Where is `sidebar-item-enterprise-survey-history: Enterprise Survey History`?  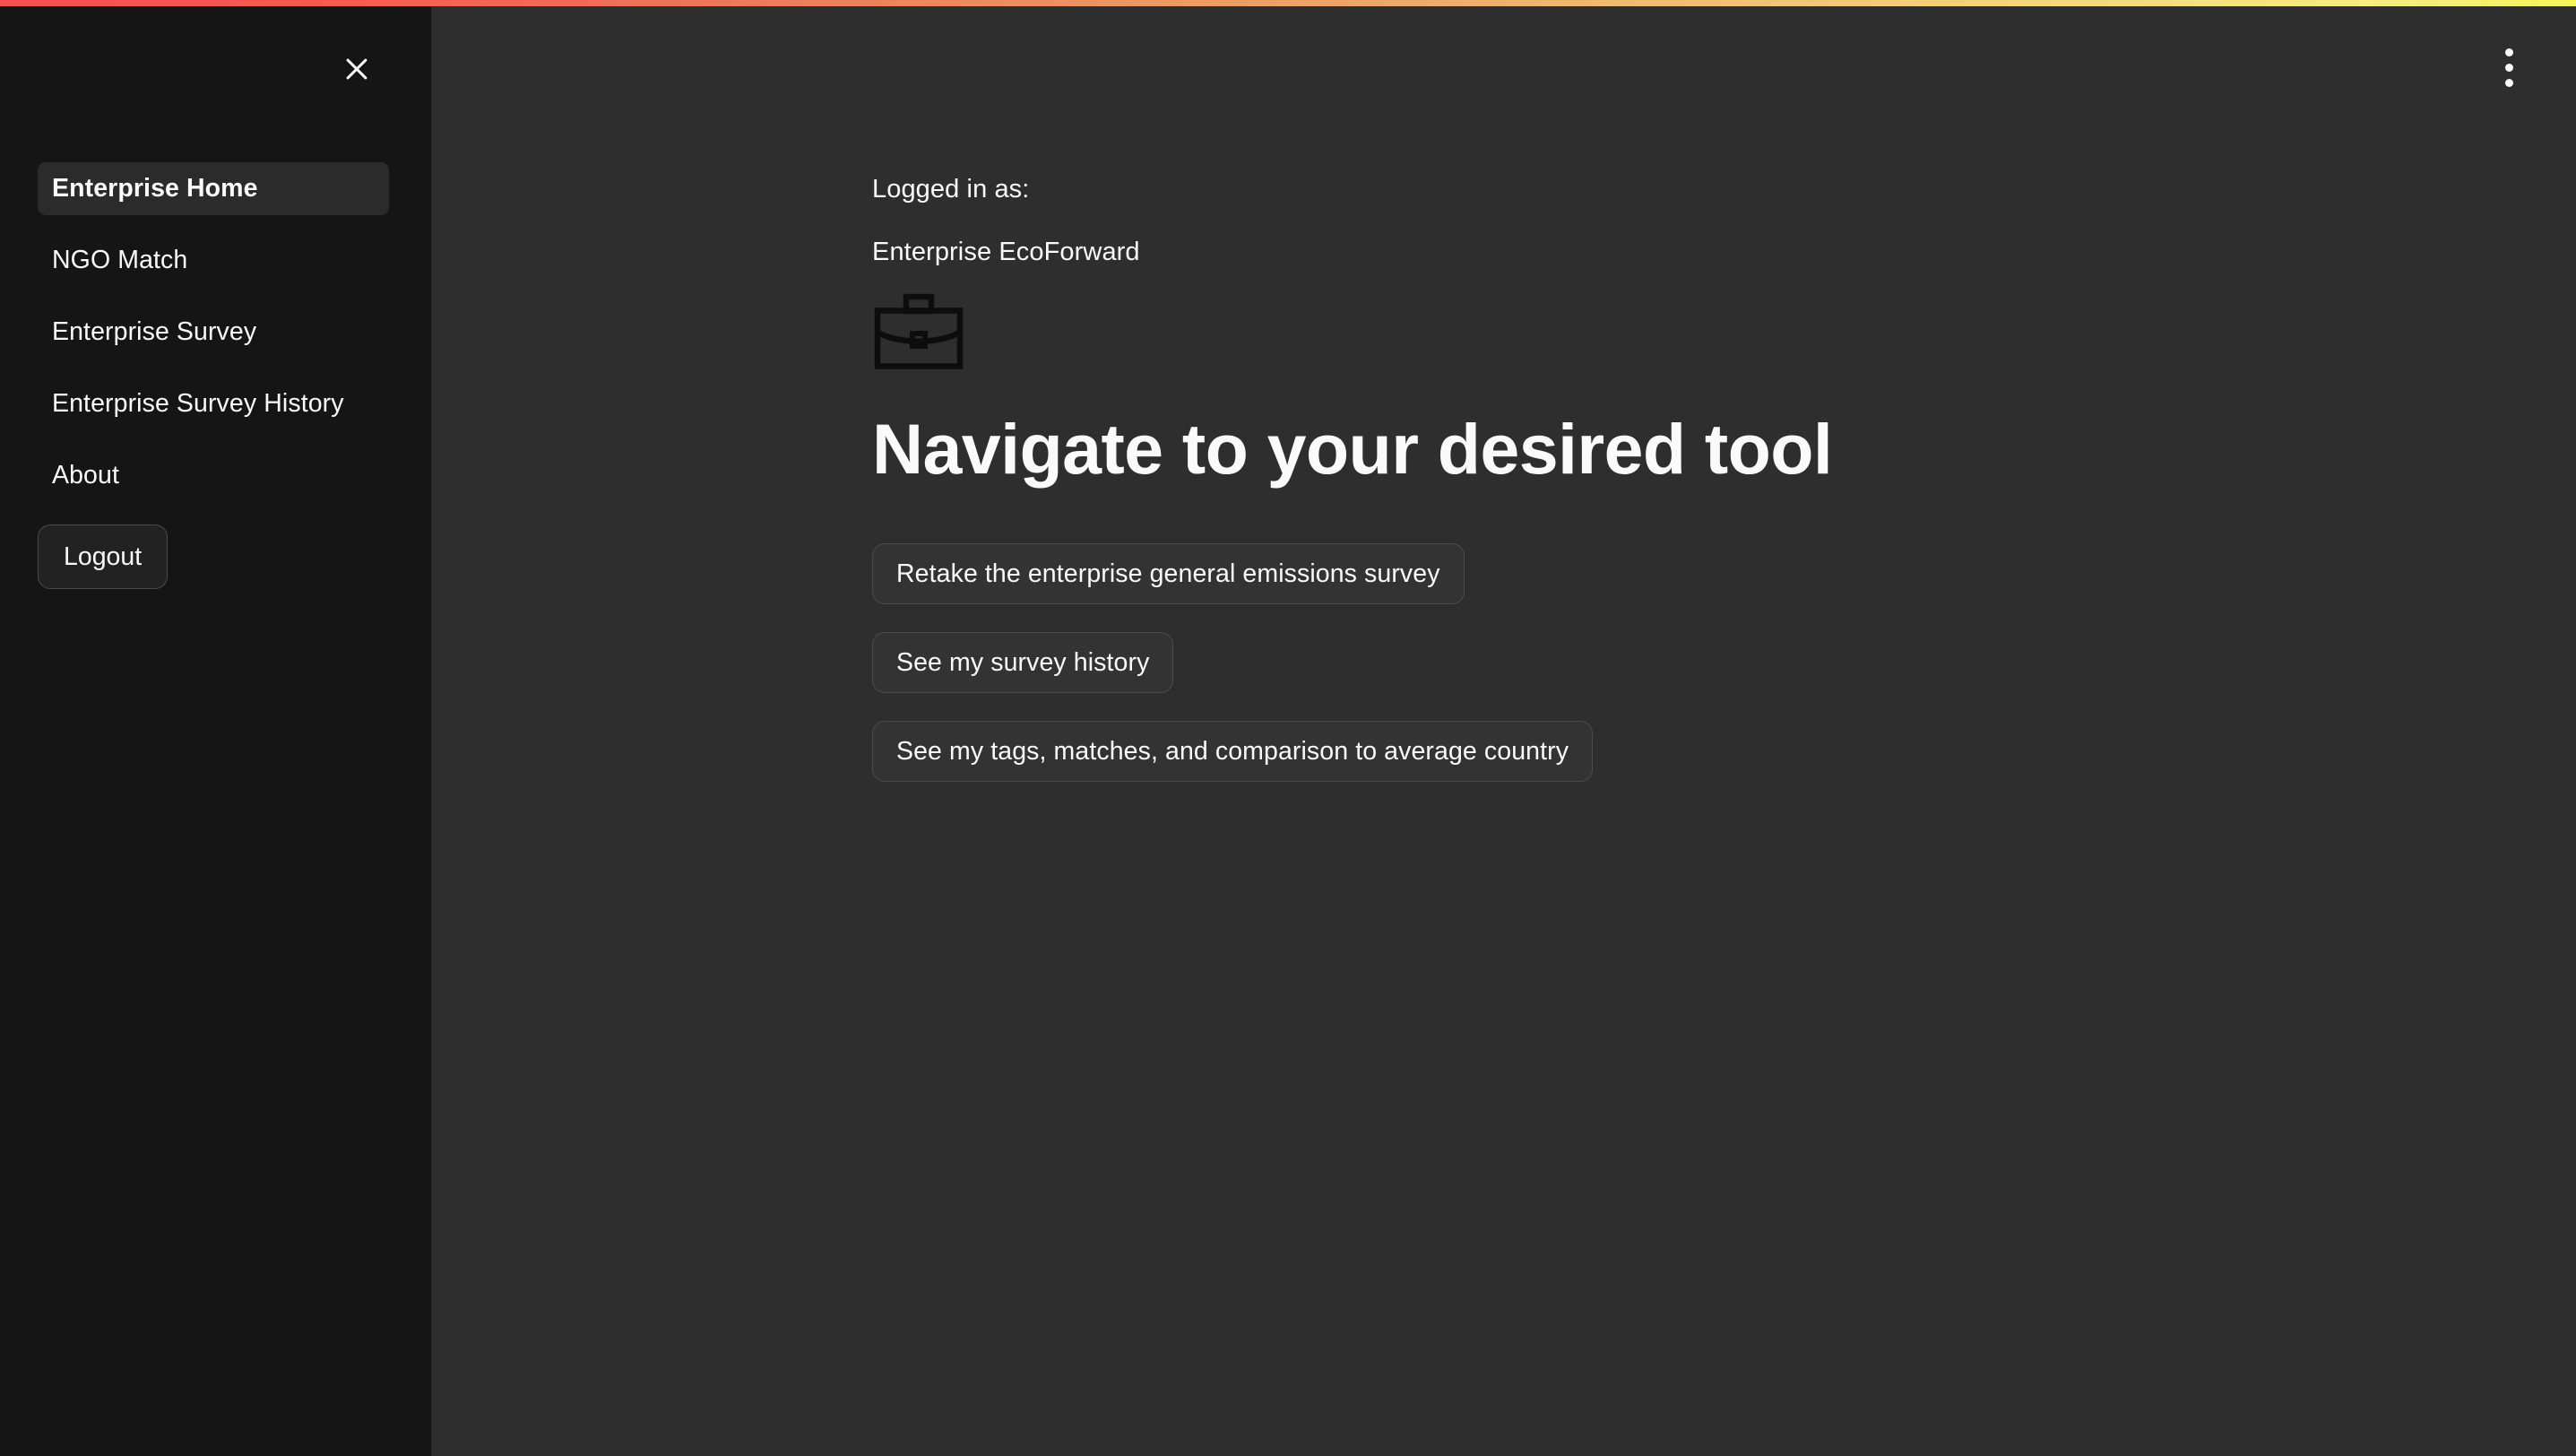 sidebar-item-enterprise-survey-history: Enterprise Survey History is located at coordinates (213, 403).